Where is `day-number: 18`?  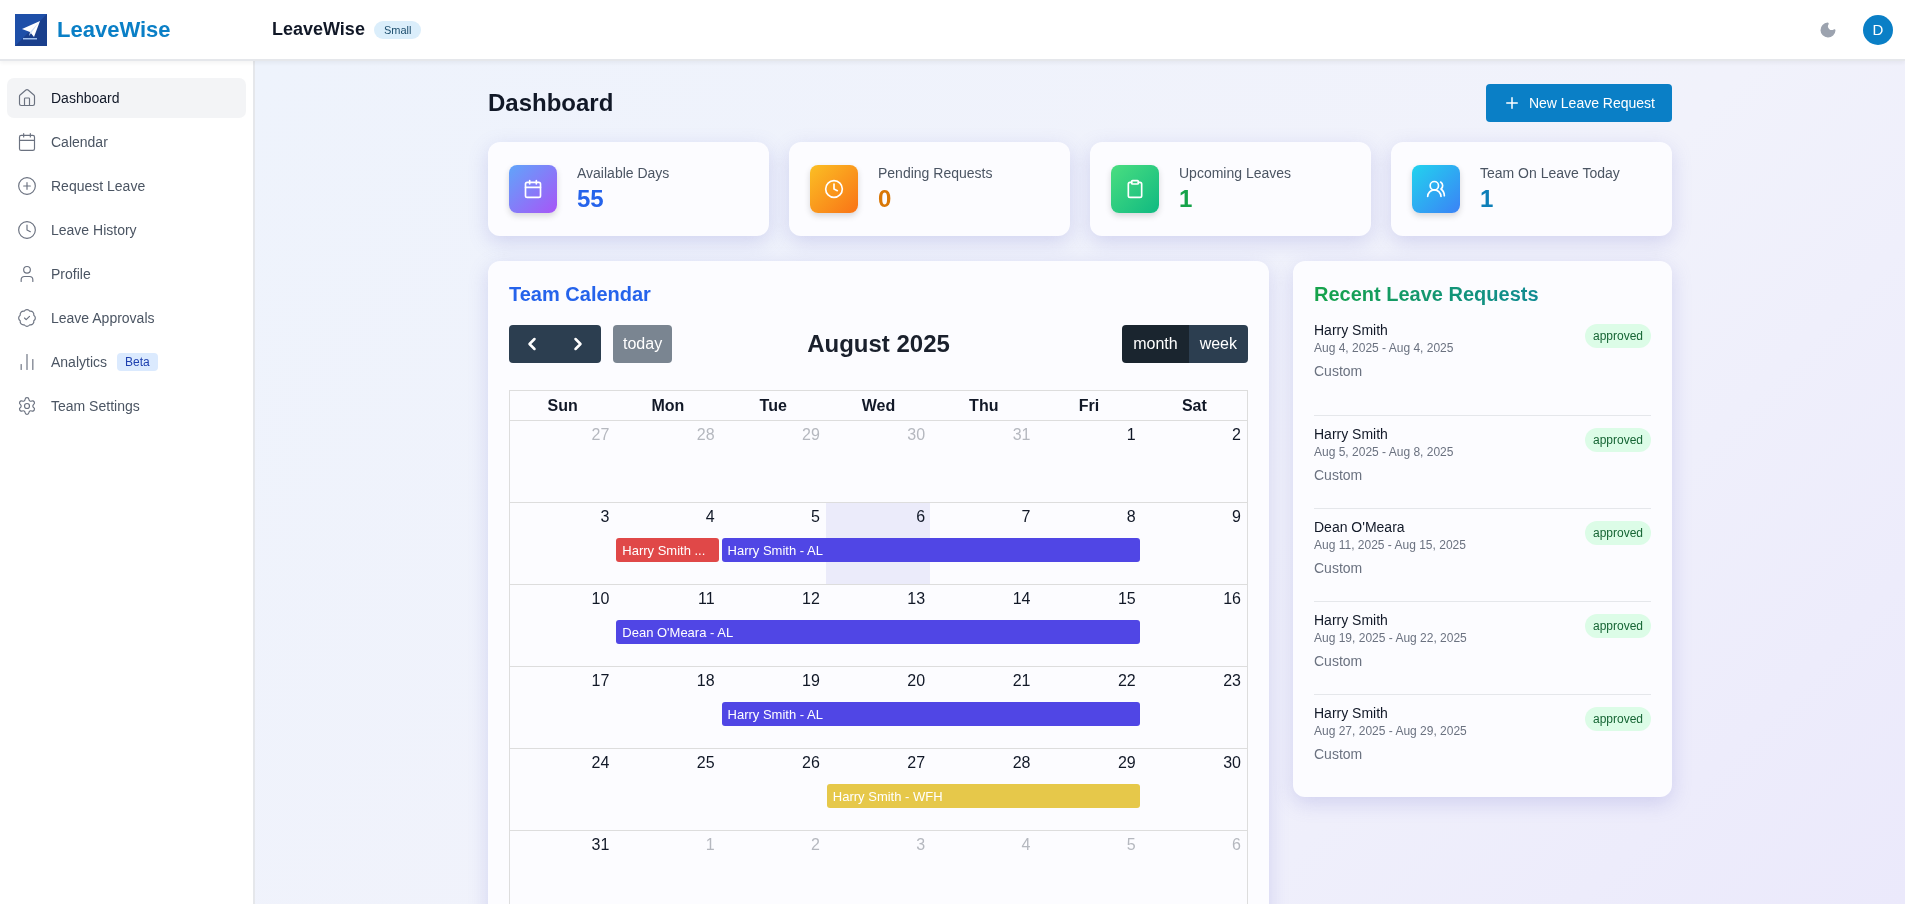 day-number: 18 is located at coordinates (705, 681).